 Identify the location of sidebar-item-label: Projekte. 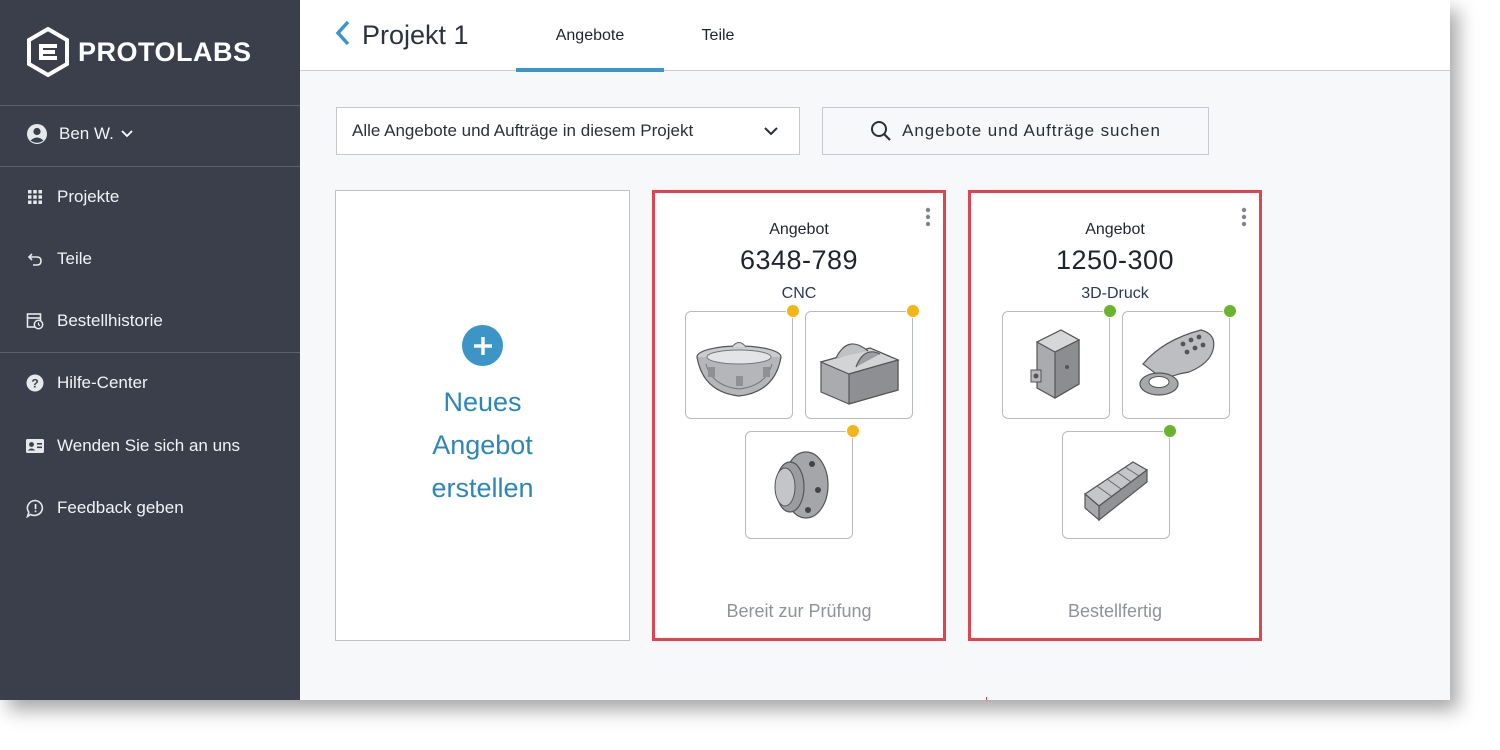
(88, 196).